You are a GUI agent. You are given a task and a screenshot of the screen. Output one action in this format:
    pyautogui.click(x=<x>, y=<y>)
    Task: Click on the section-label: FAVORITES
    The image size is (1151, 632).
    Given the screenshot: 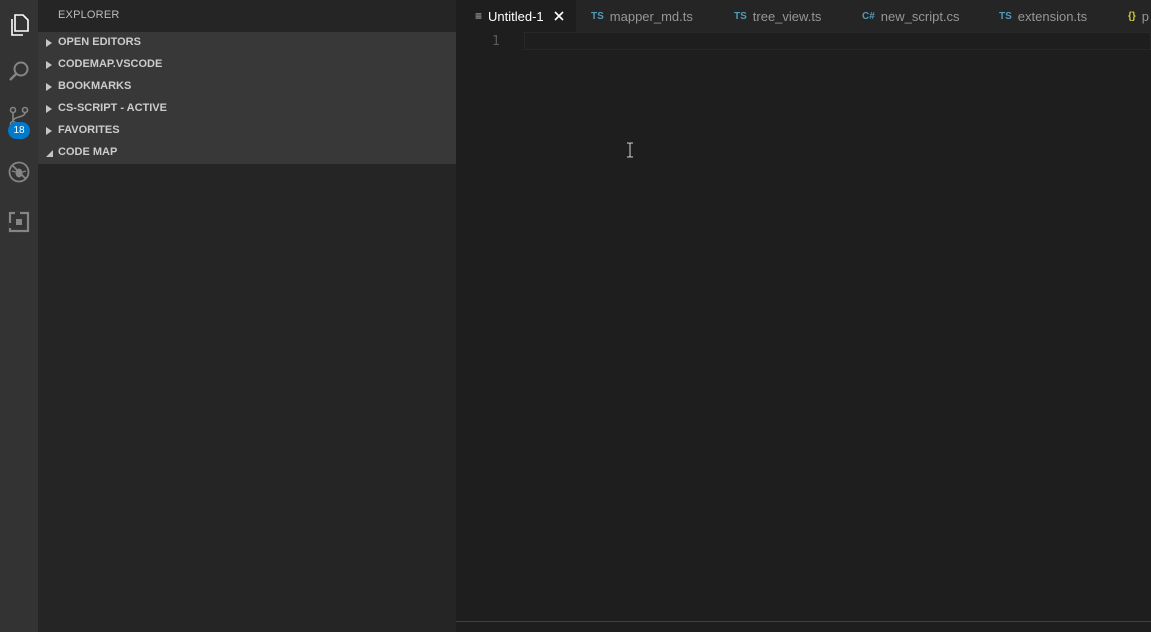 What is the action you would take?
    pyautogui.click(x=89, y=130)
    